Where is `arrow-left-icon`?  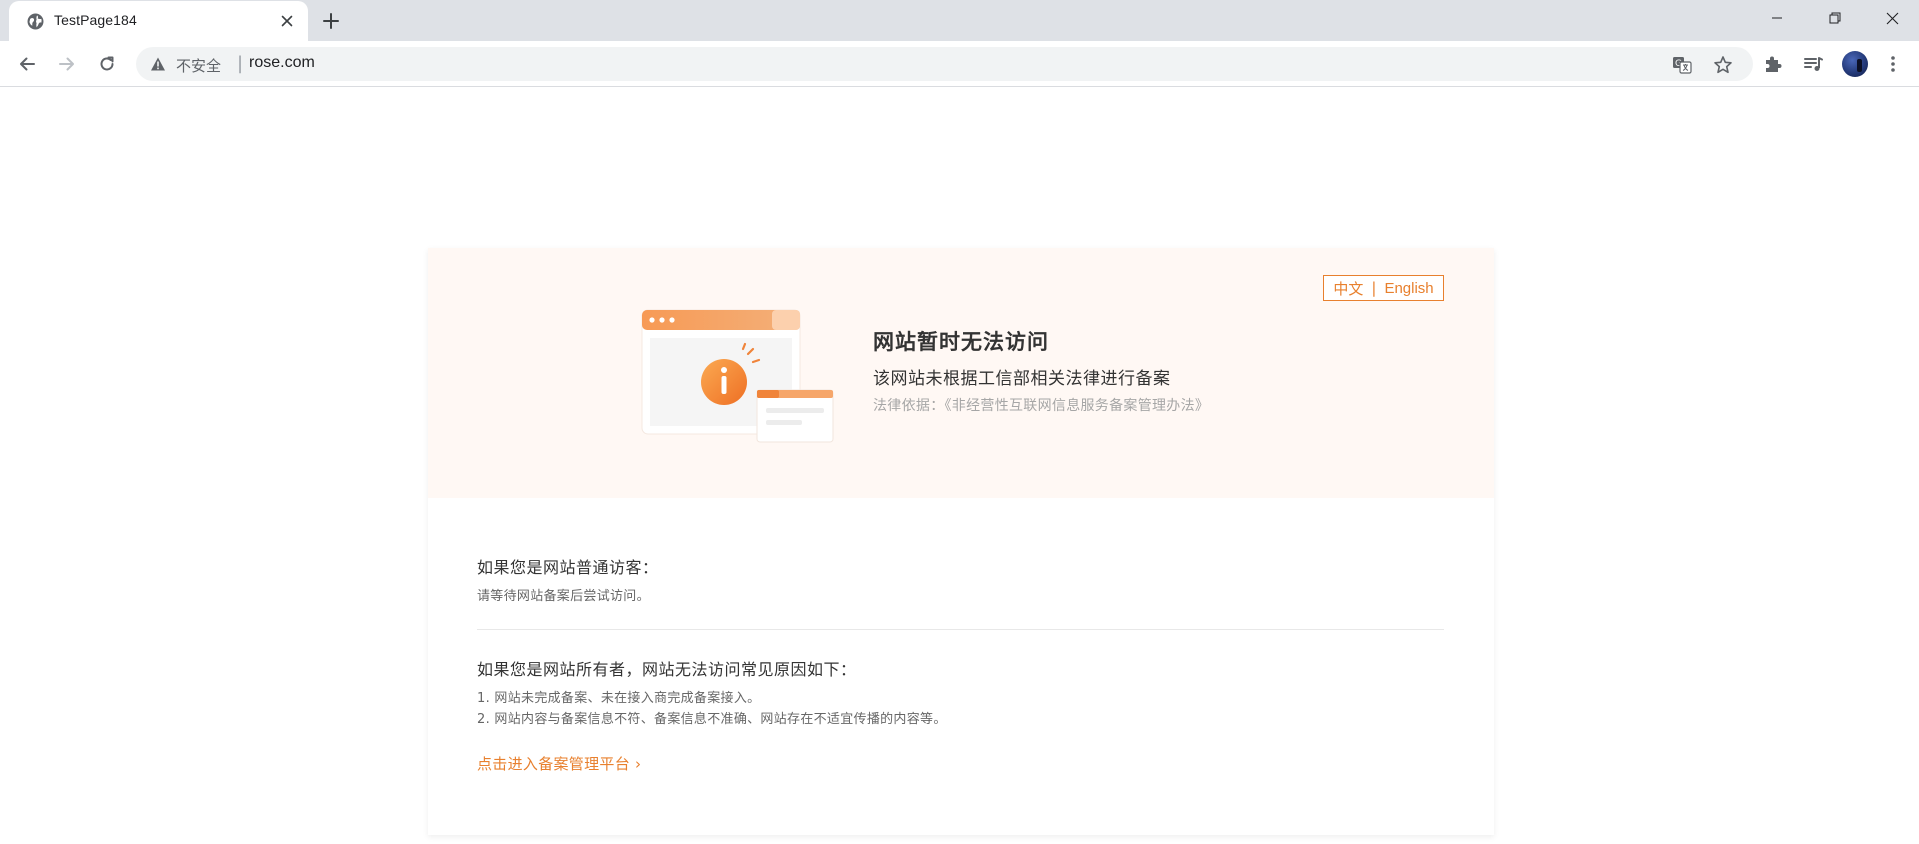
arrow-left-icon is located at coordinates (27, 64).